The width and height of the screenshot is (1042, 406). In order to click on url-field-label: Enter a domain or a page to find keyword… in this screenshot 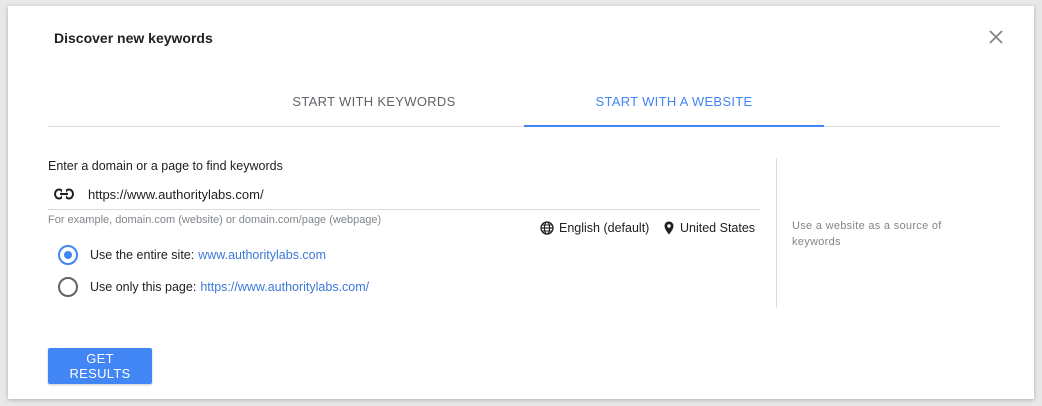, I will do `click(165, 166)`.